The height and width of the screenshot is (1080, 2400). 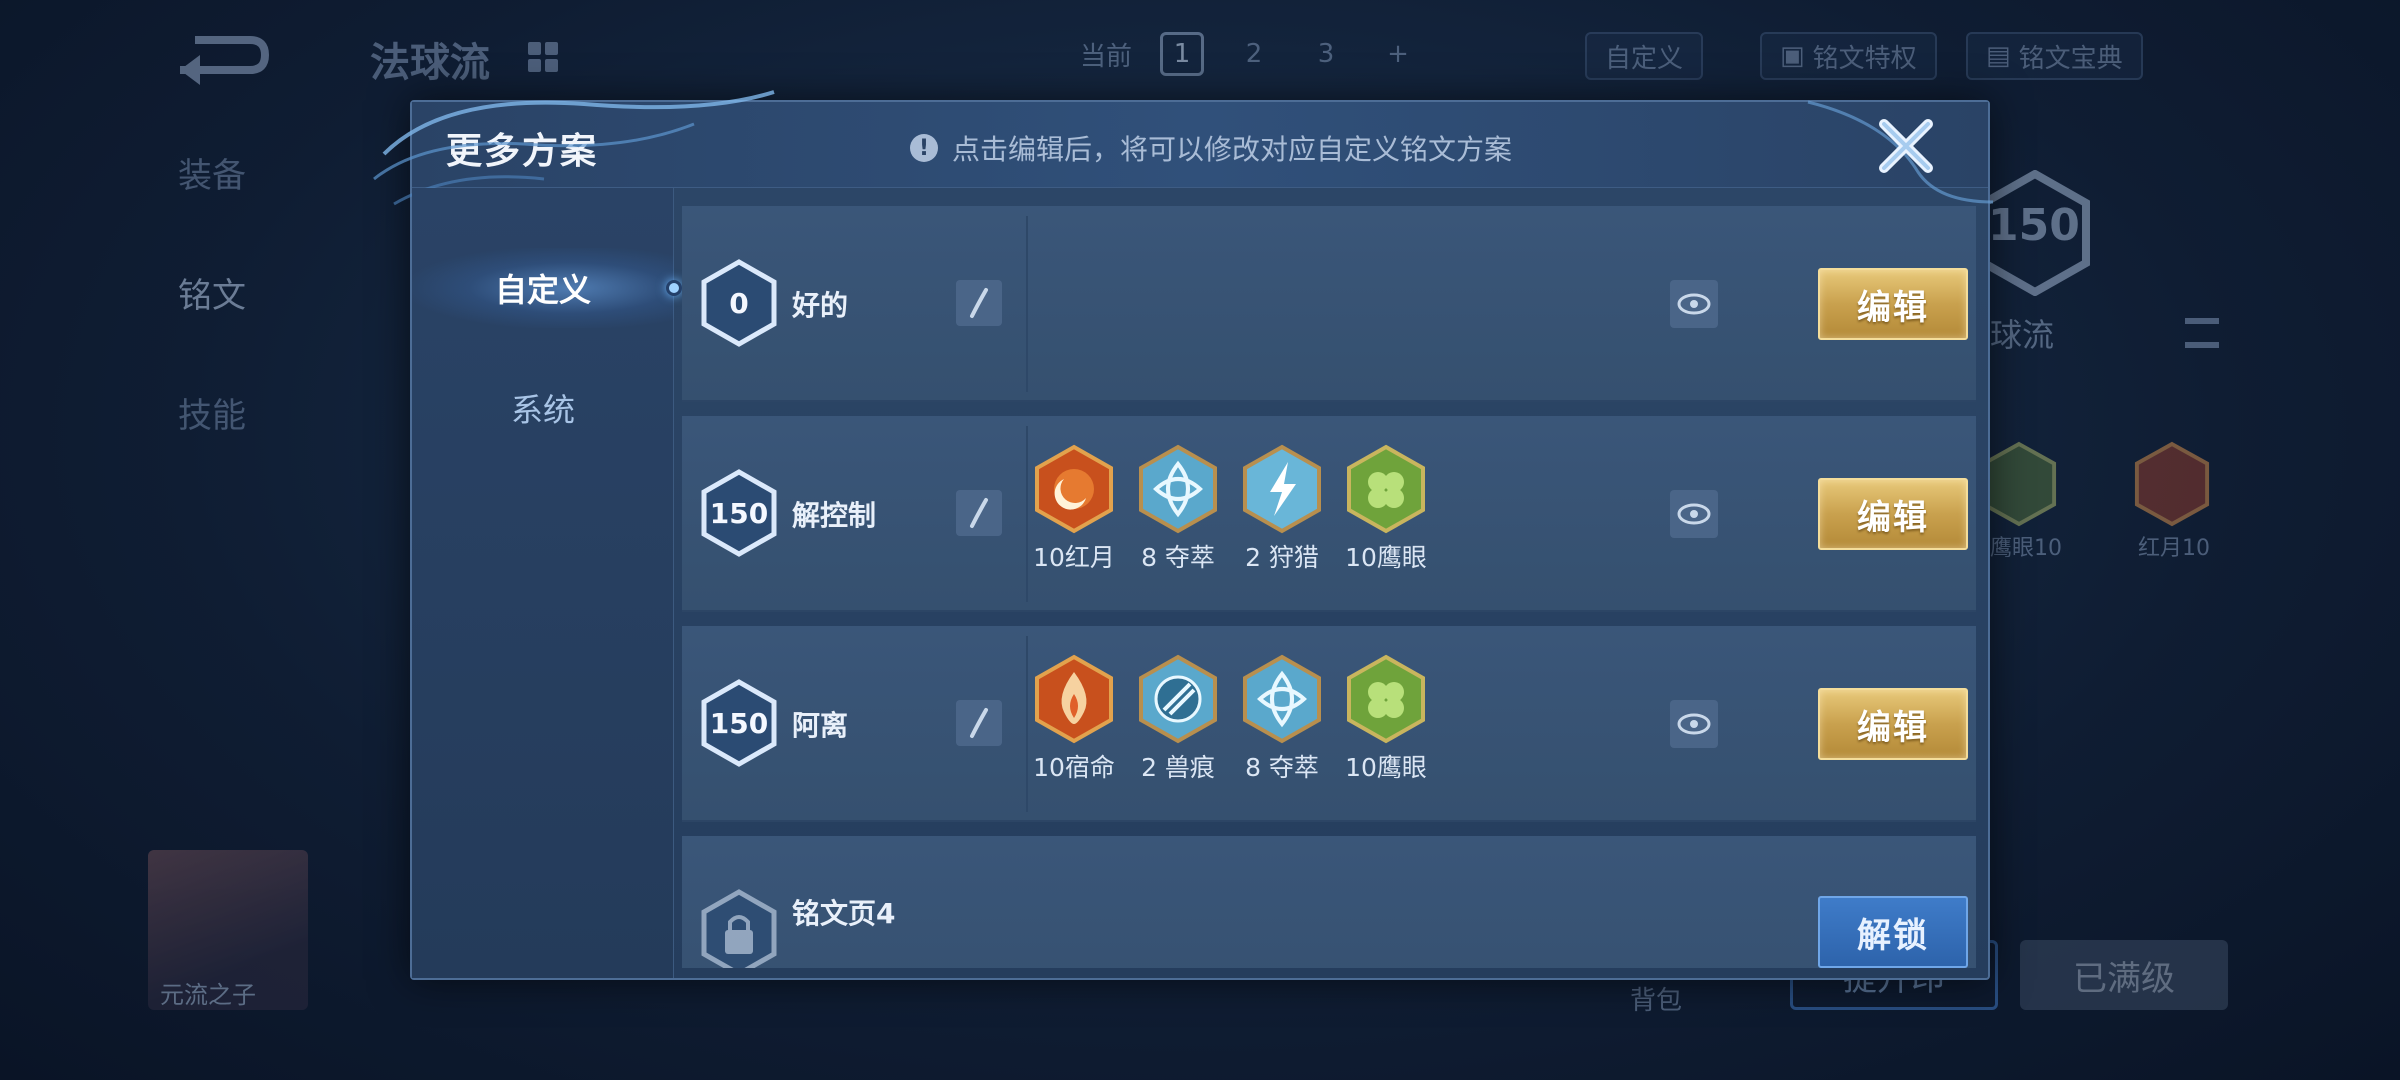 I want to click on grid-icon, so click(x=543, y=57).